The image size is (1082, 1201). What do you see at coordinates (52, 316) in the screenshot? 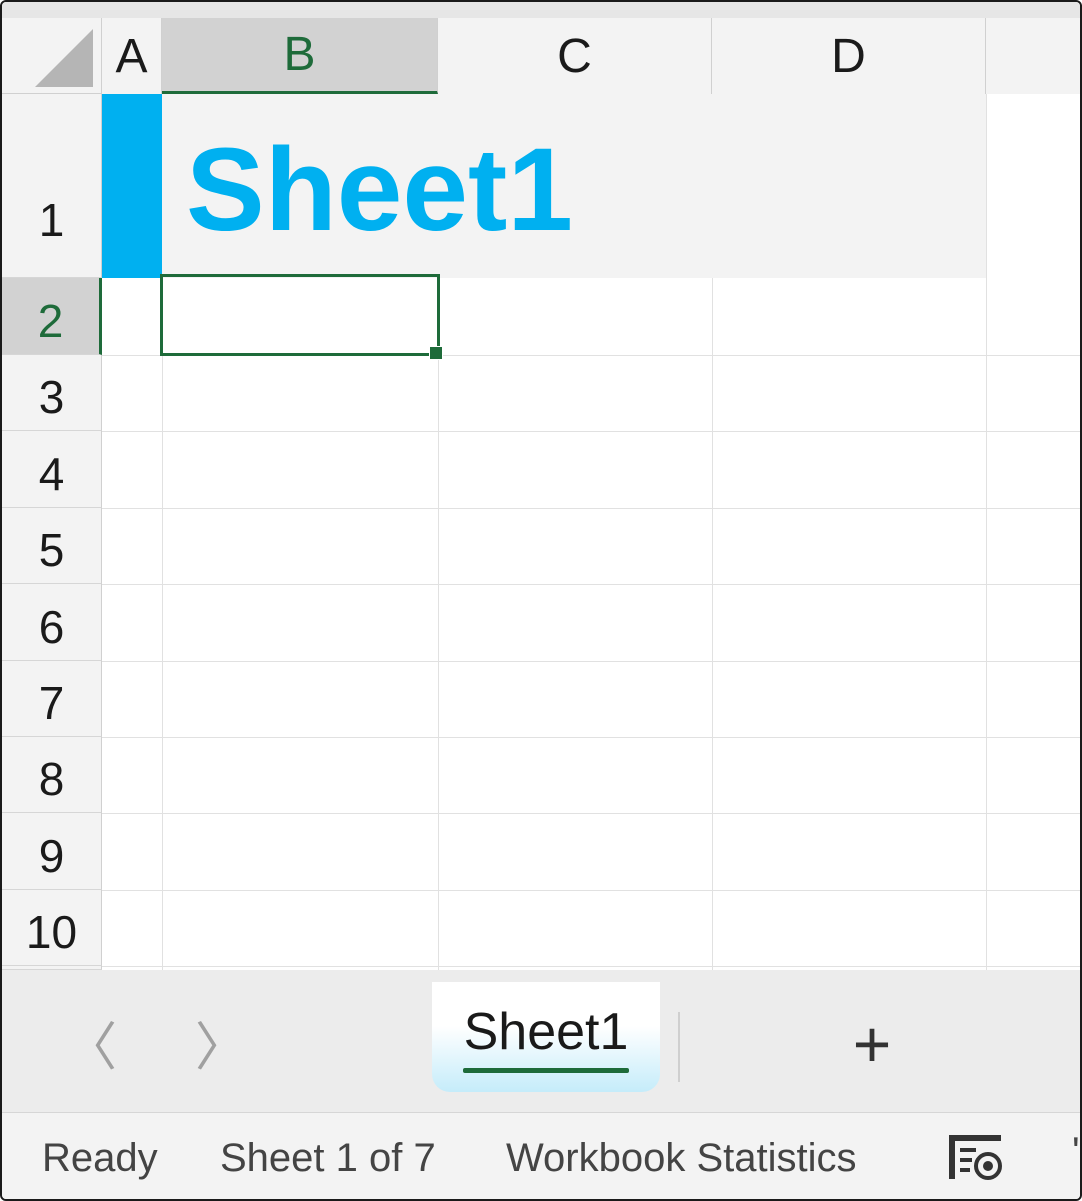
I see `row-header-2: 2` at bounding box center [52, 316].